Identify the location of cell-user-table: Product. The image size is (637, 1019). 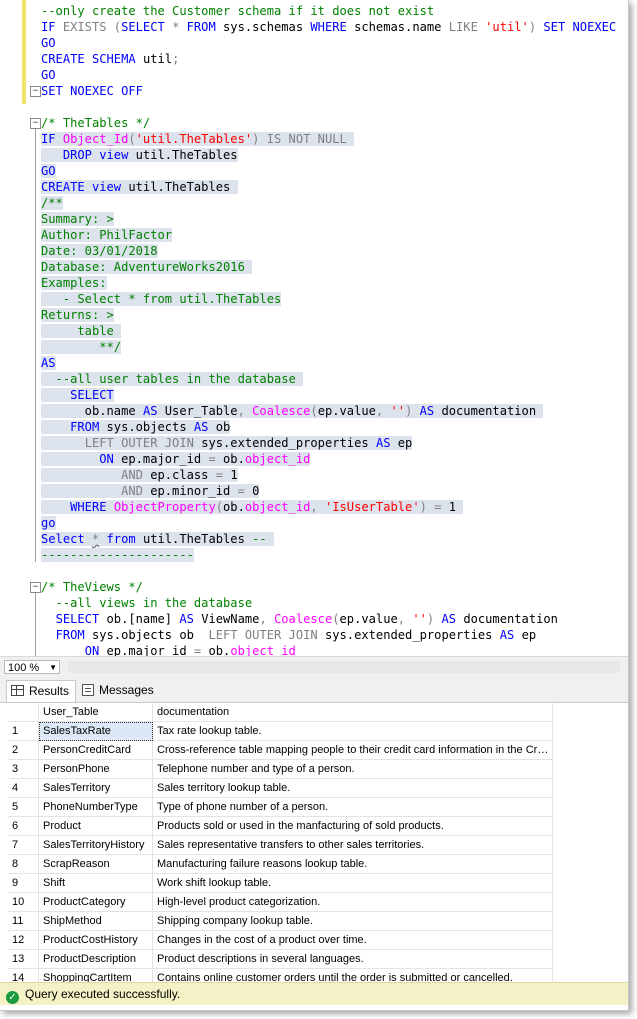
(95, 826).